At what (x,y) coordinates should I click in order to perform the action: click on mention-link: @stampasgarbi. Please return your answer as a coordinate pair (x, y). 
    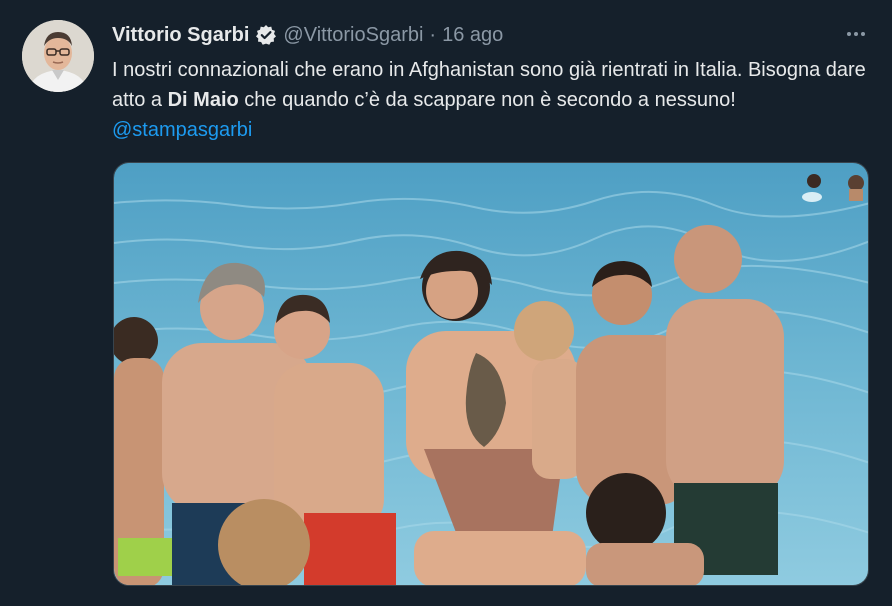
    Looking at the image, I should click on (182, 130).